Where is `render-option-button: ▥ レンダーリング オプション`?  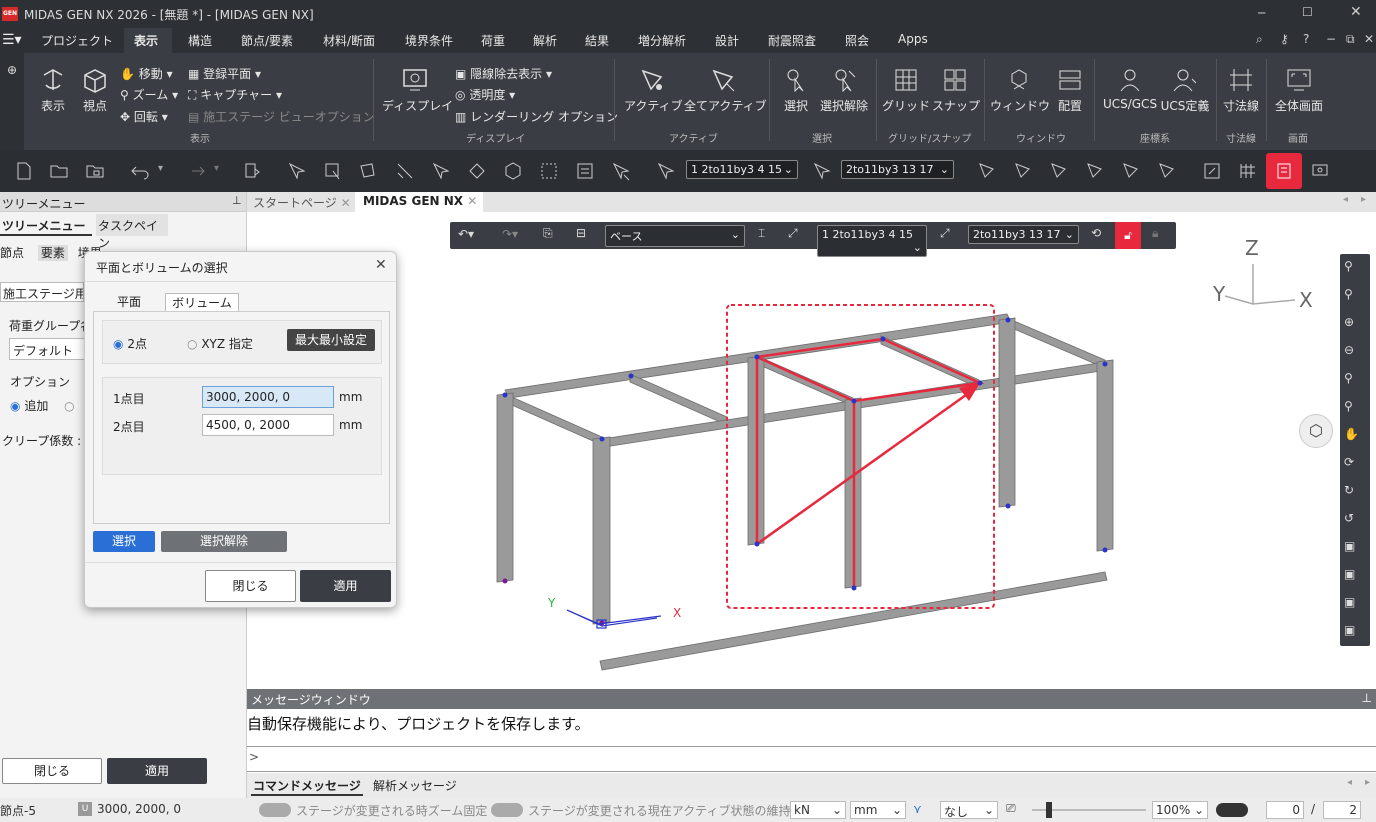 render-option-button: ▥ レンダーリング オプション is located at coordinates (536, 116).